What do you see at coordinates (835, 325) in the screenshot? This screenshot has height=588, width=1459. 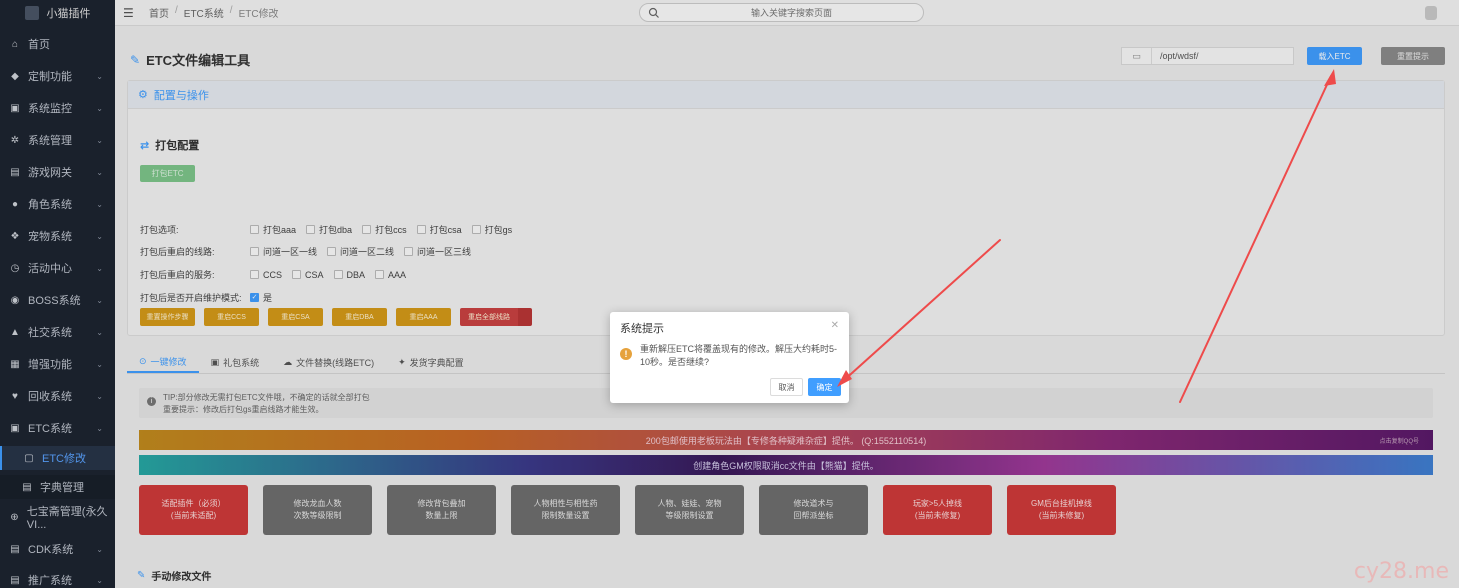 I see `close-icon: ✕` at bounding box center [835, 325].